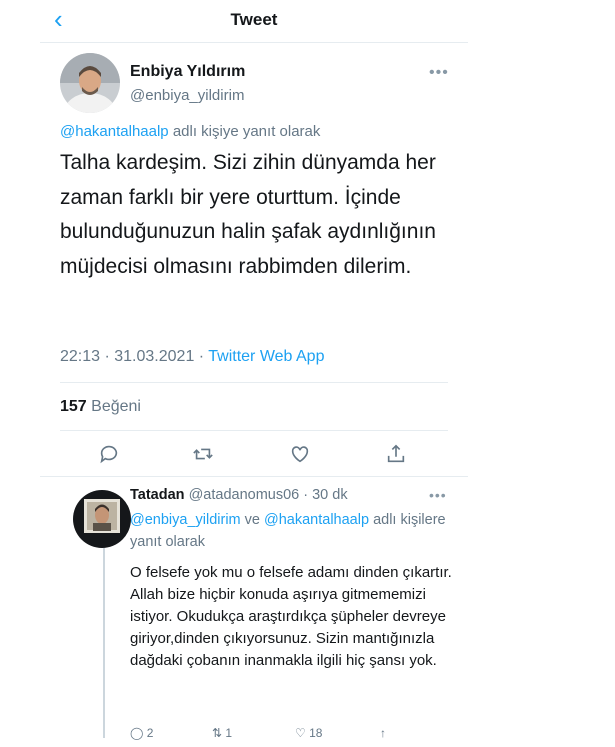 This screenshot has width=615, height=747. I want to click on mention-link: @hakantalhaalp, so click(316, 520).